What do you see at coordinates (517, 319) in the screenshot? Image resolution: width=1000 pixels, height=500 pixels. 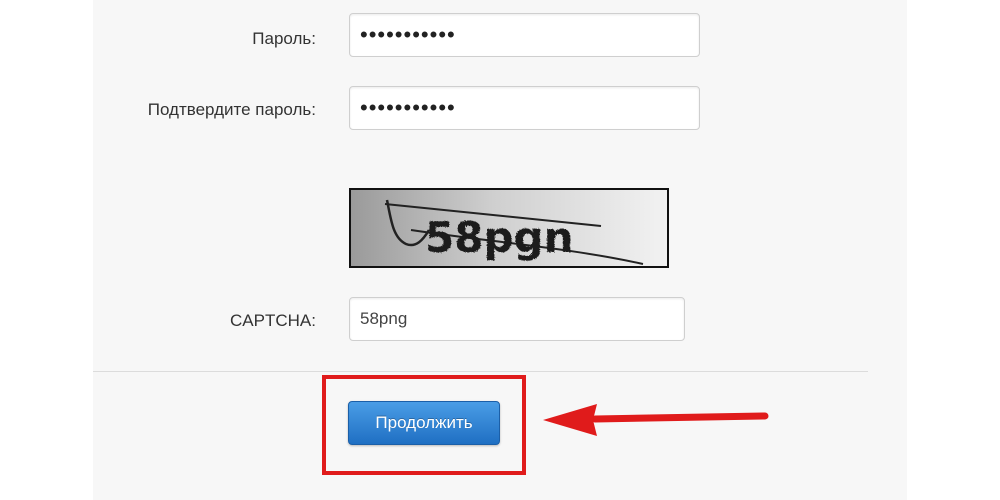 I see `captcha-input` at bounding box center [517, 319].